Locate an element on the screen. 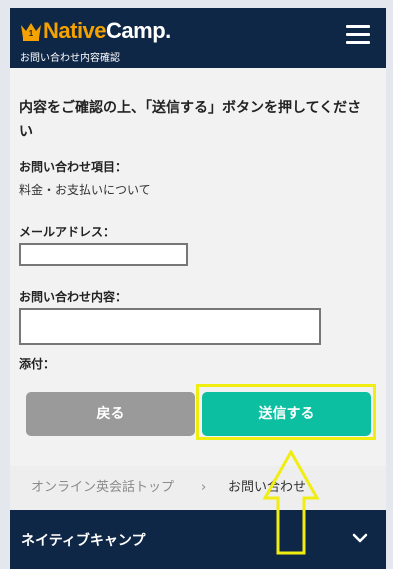 The height and width of the screenshot is (569, 393). logo-text-native: Native is located at coordinates (75, 30).